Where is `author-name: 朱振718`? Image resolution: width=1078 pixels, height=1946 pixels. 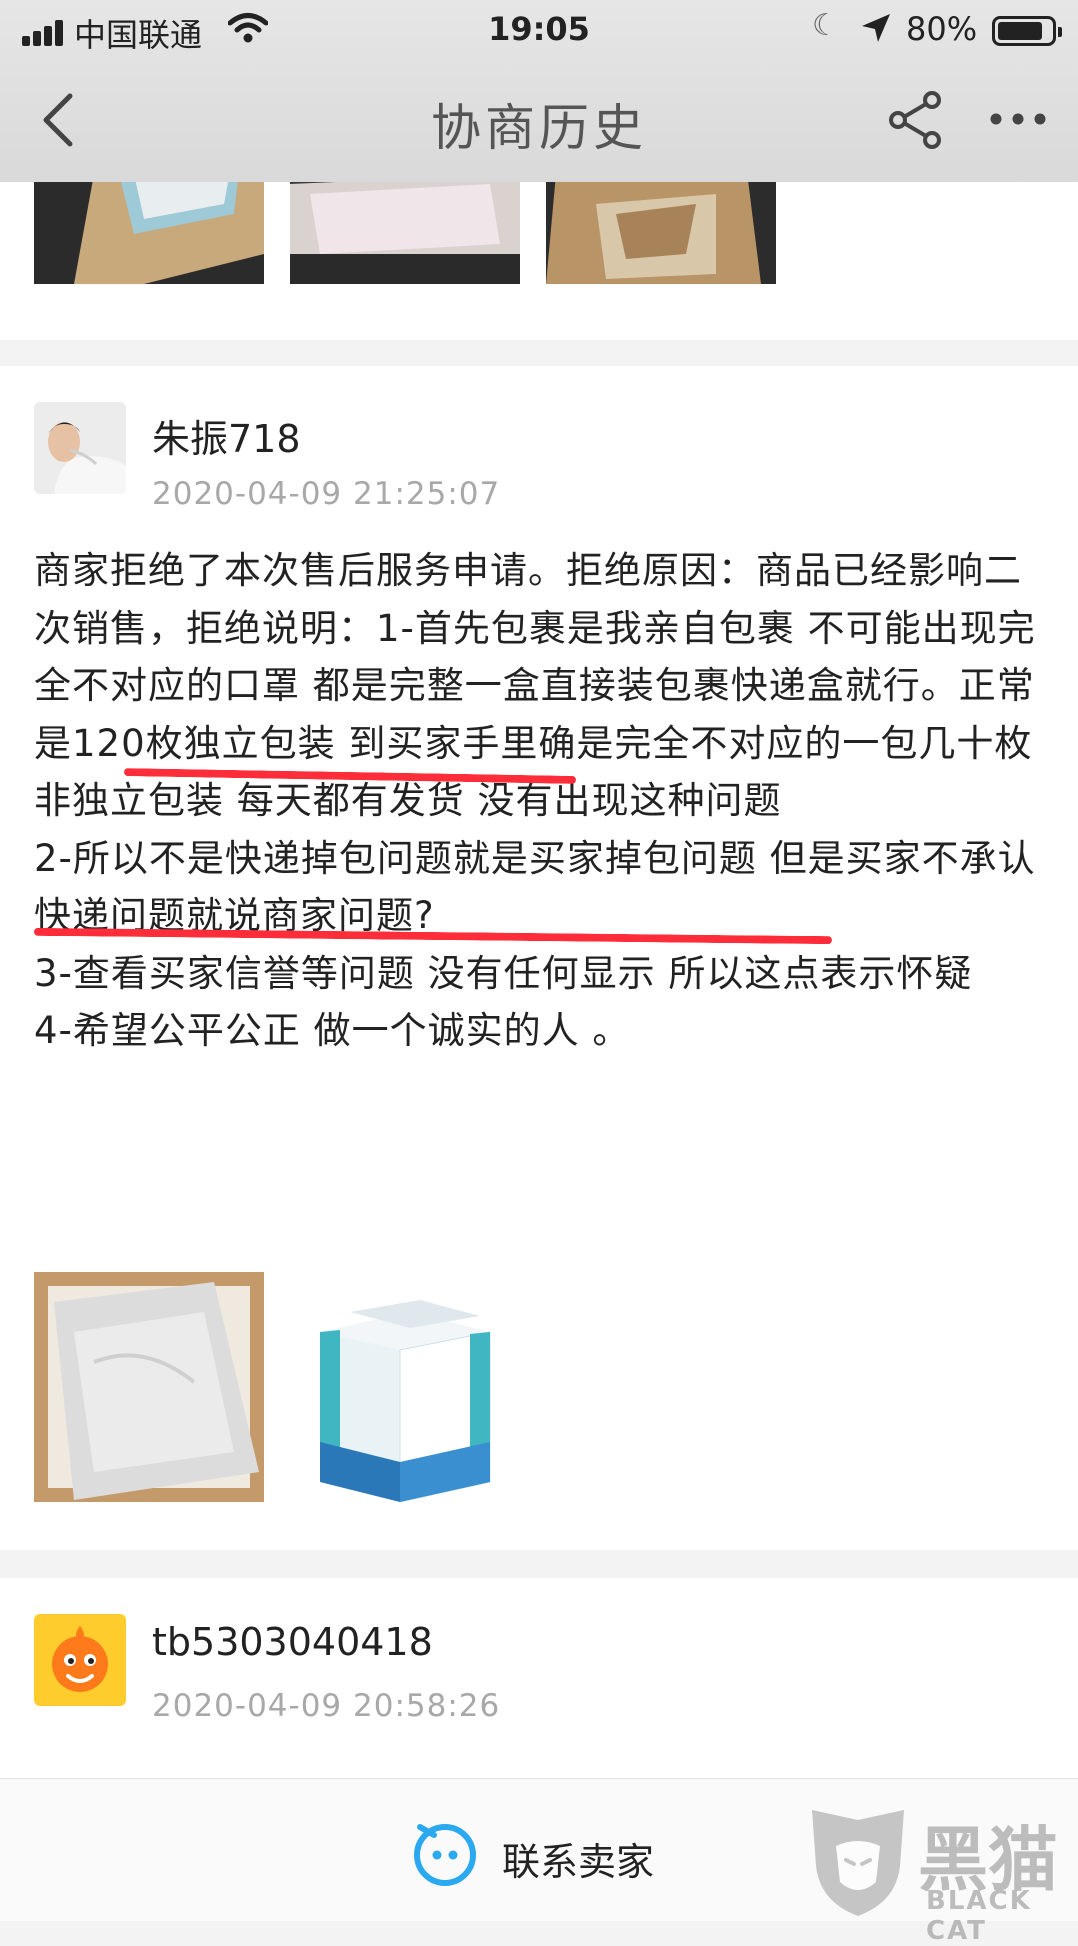 author-name: 朱振718 is located at coordinates (226, 439).